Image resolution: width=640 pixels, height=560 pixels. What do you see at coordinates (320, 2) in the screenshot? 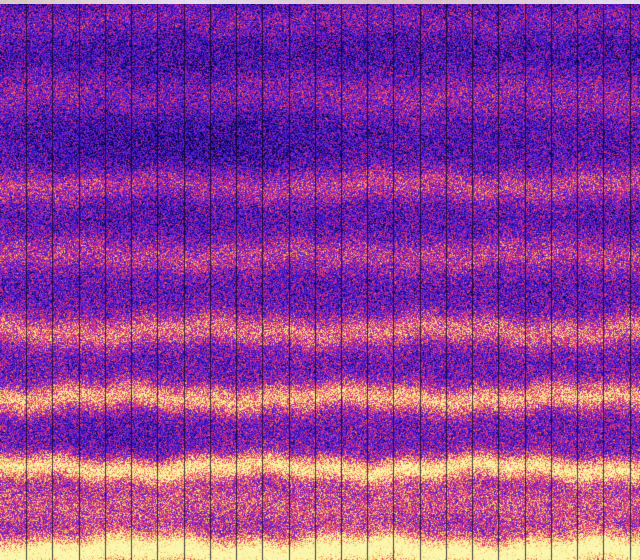
I see `top-strip` at bounding box center [320, 2].